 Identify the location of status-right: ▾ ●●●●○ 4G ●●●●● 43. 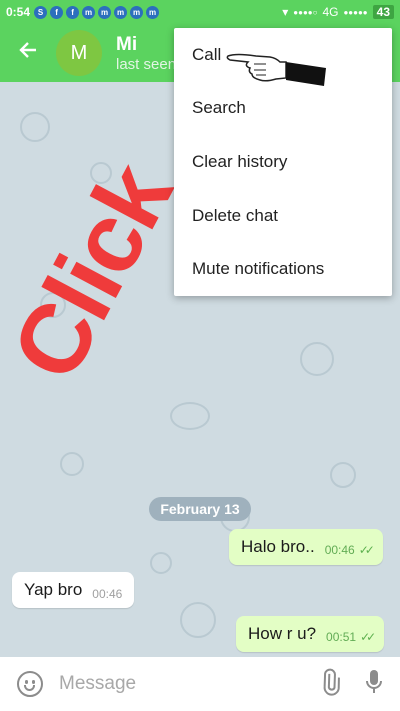
(338, 12).